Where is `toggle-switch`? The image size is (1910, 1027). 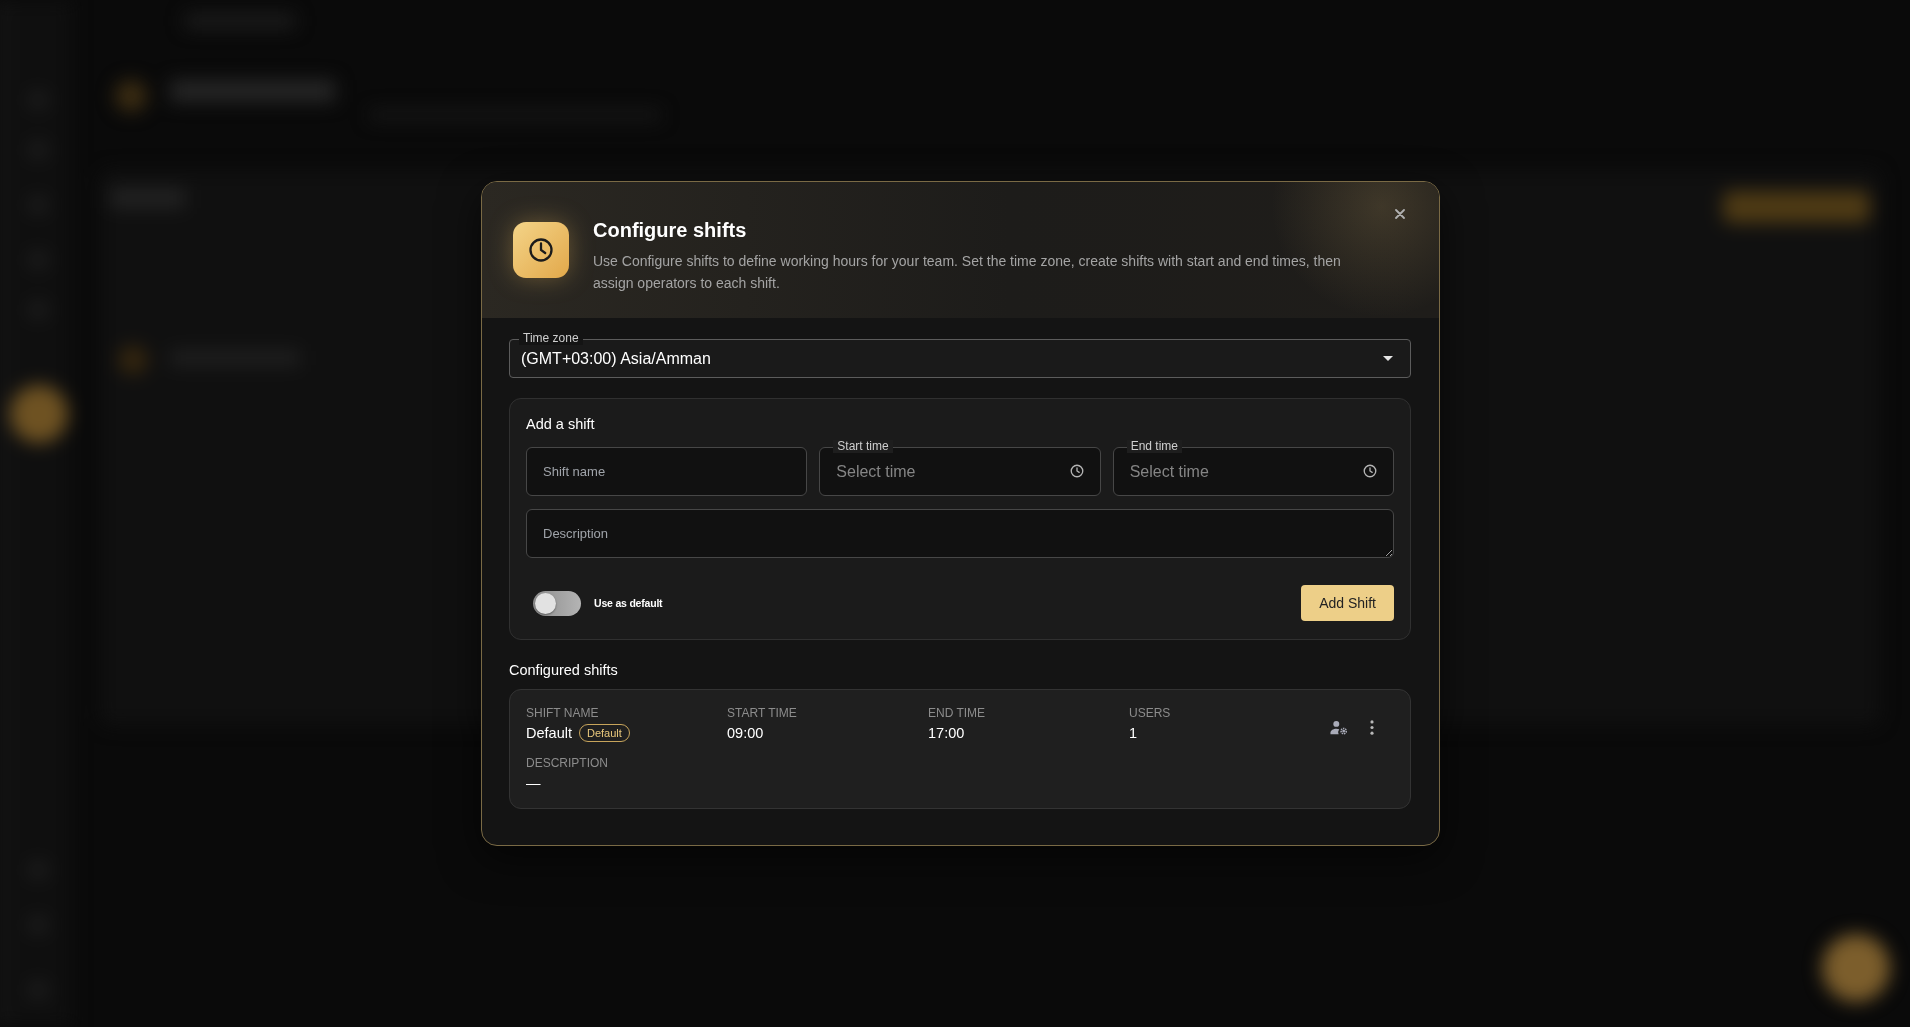
toggle-switch is located at coordinates (557, 603).